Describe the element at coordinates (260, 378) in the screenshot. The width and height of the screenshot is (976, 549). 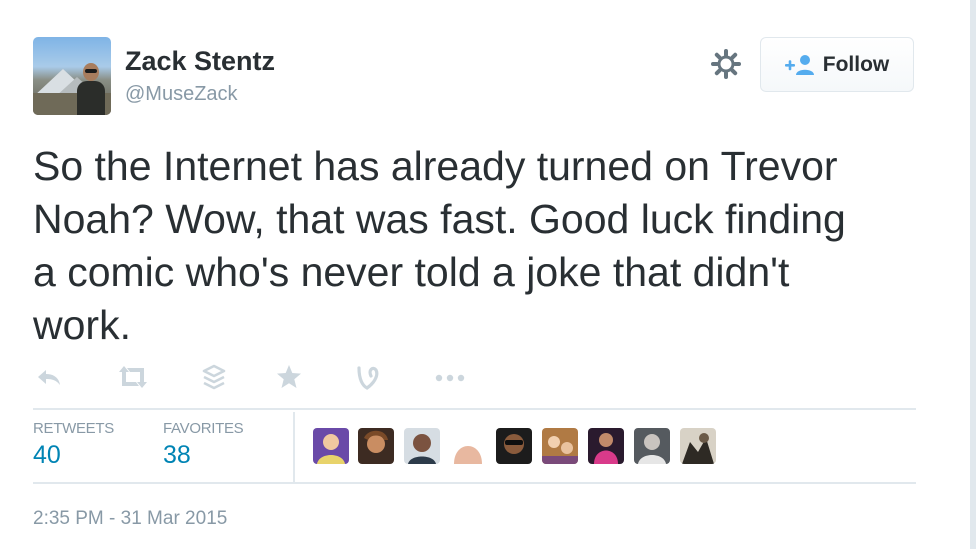
I see `tweet-actions` at that location.